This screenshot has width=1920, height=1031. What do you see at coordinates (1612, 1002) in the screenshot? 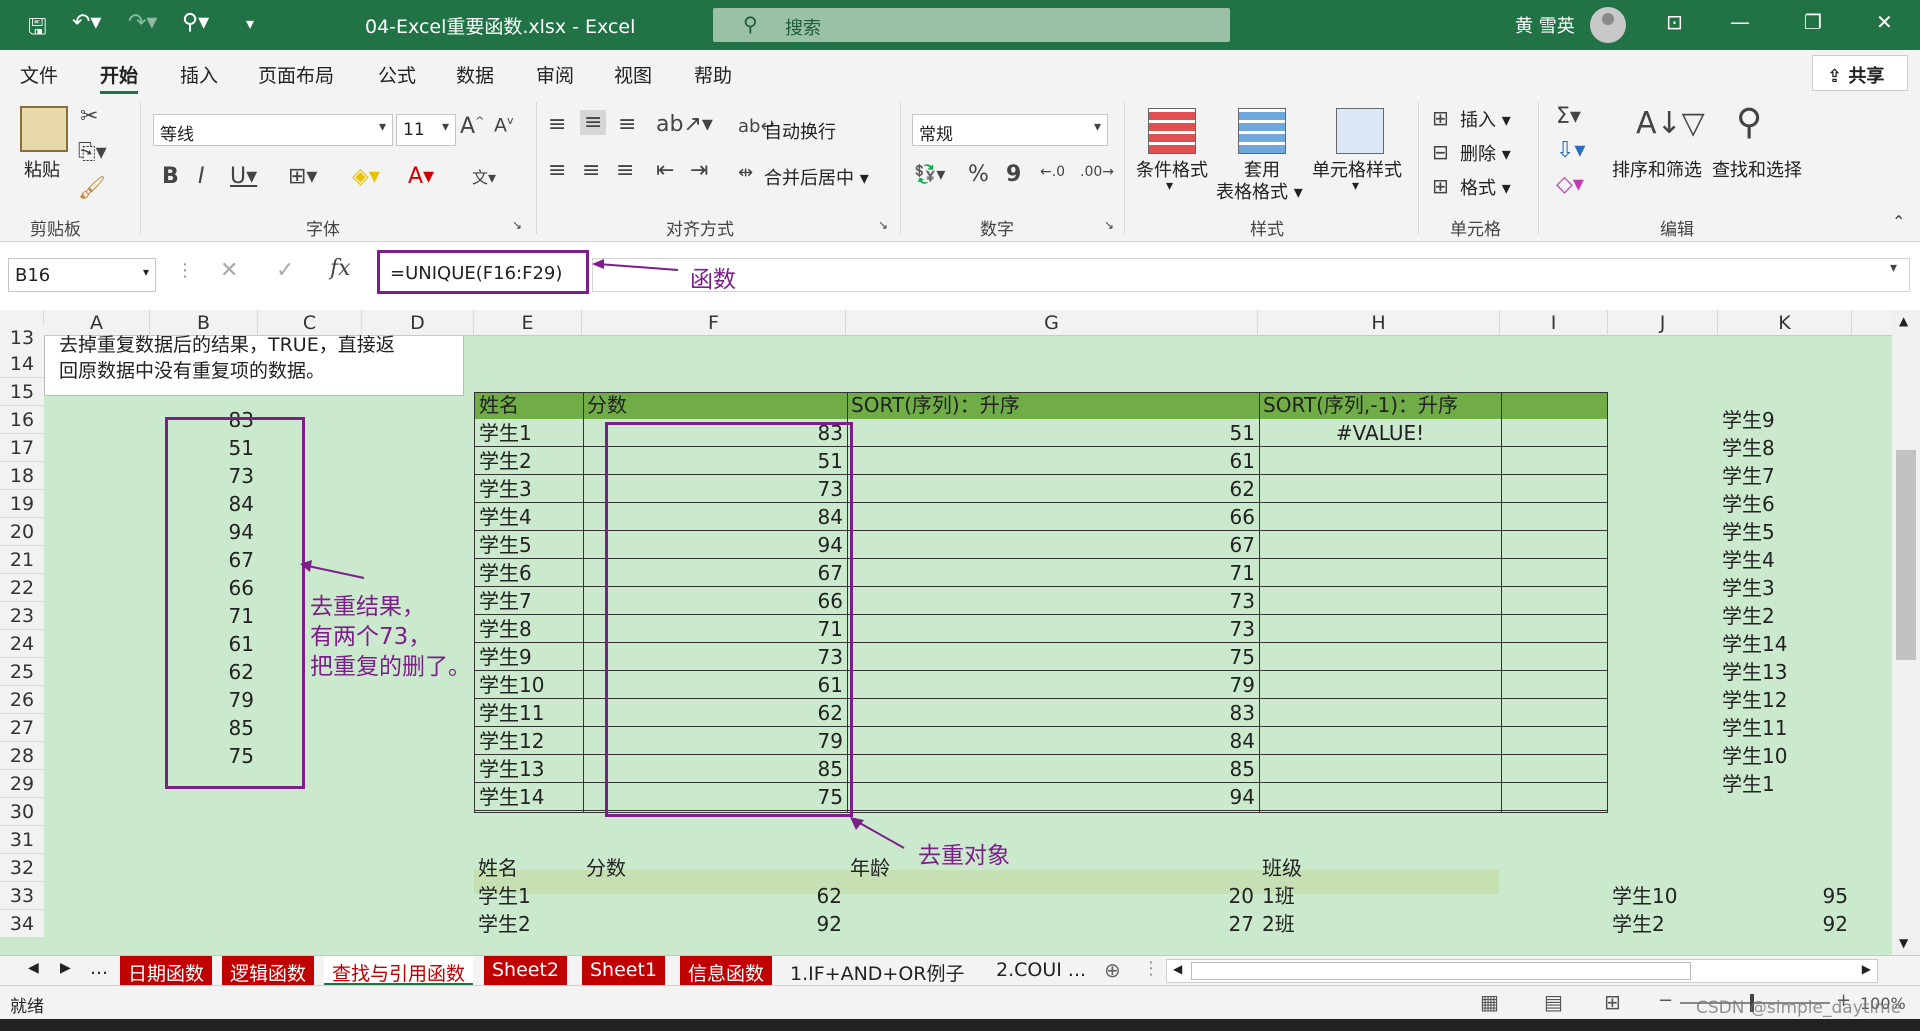
I see `page-break-view-icon: ⊞` at bounding box center [1612, 1002].